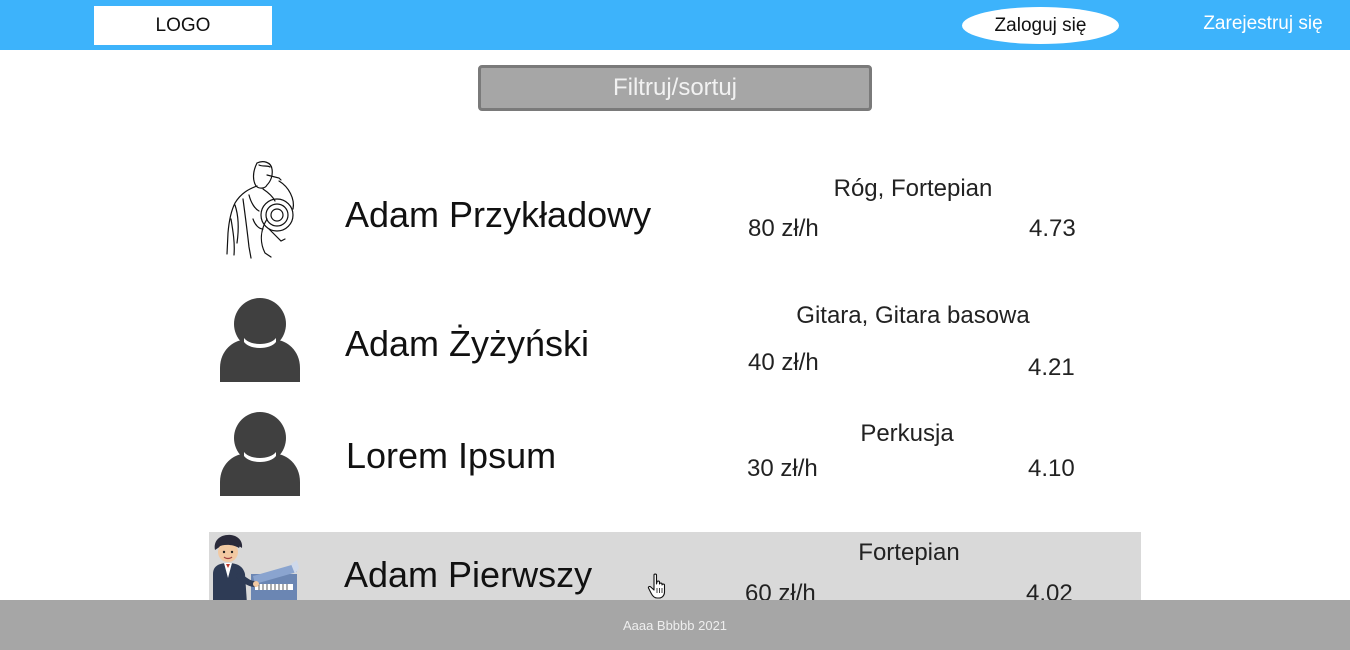  What do you see at coordinates (1052, 228) in the screenshot?
I see `teacher-rating: 4.73` at bounding box center [1052, 228].